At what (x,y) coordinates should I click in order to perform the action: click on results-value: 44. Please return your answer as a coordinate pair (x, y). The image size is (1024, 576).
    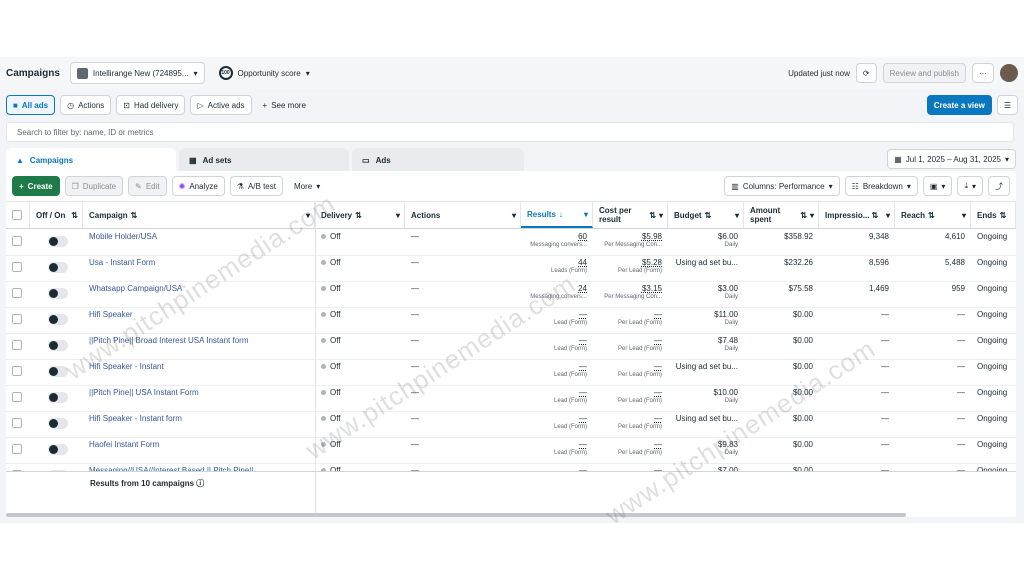
    Looking at the image, I should click on (582, 262).